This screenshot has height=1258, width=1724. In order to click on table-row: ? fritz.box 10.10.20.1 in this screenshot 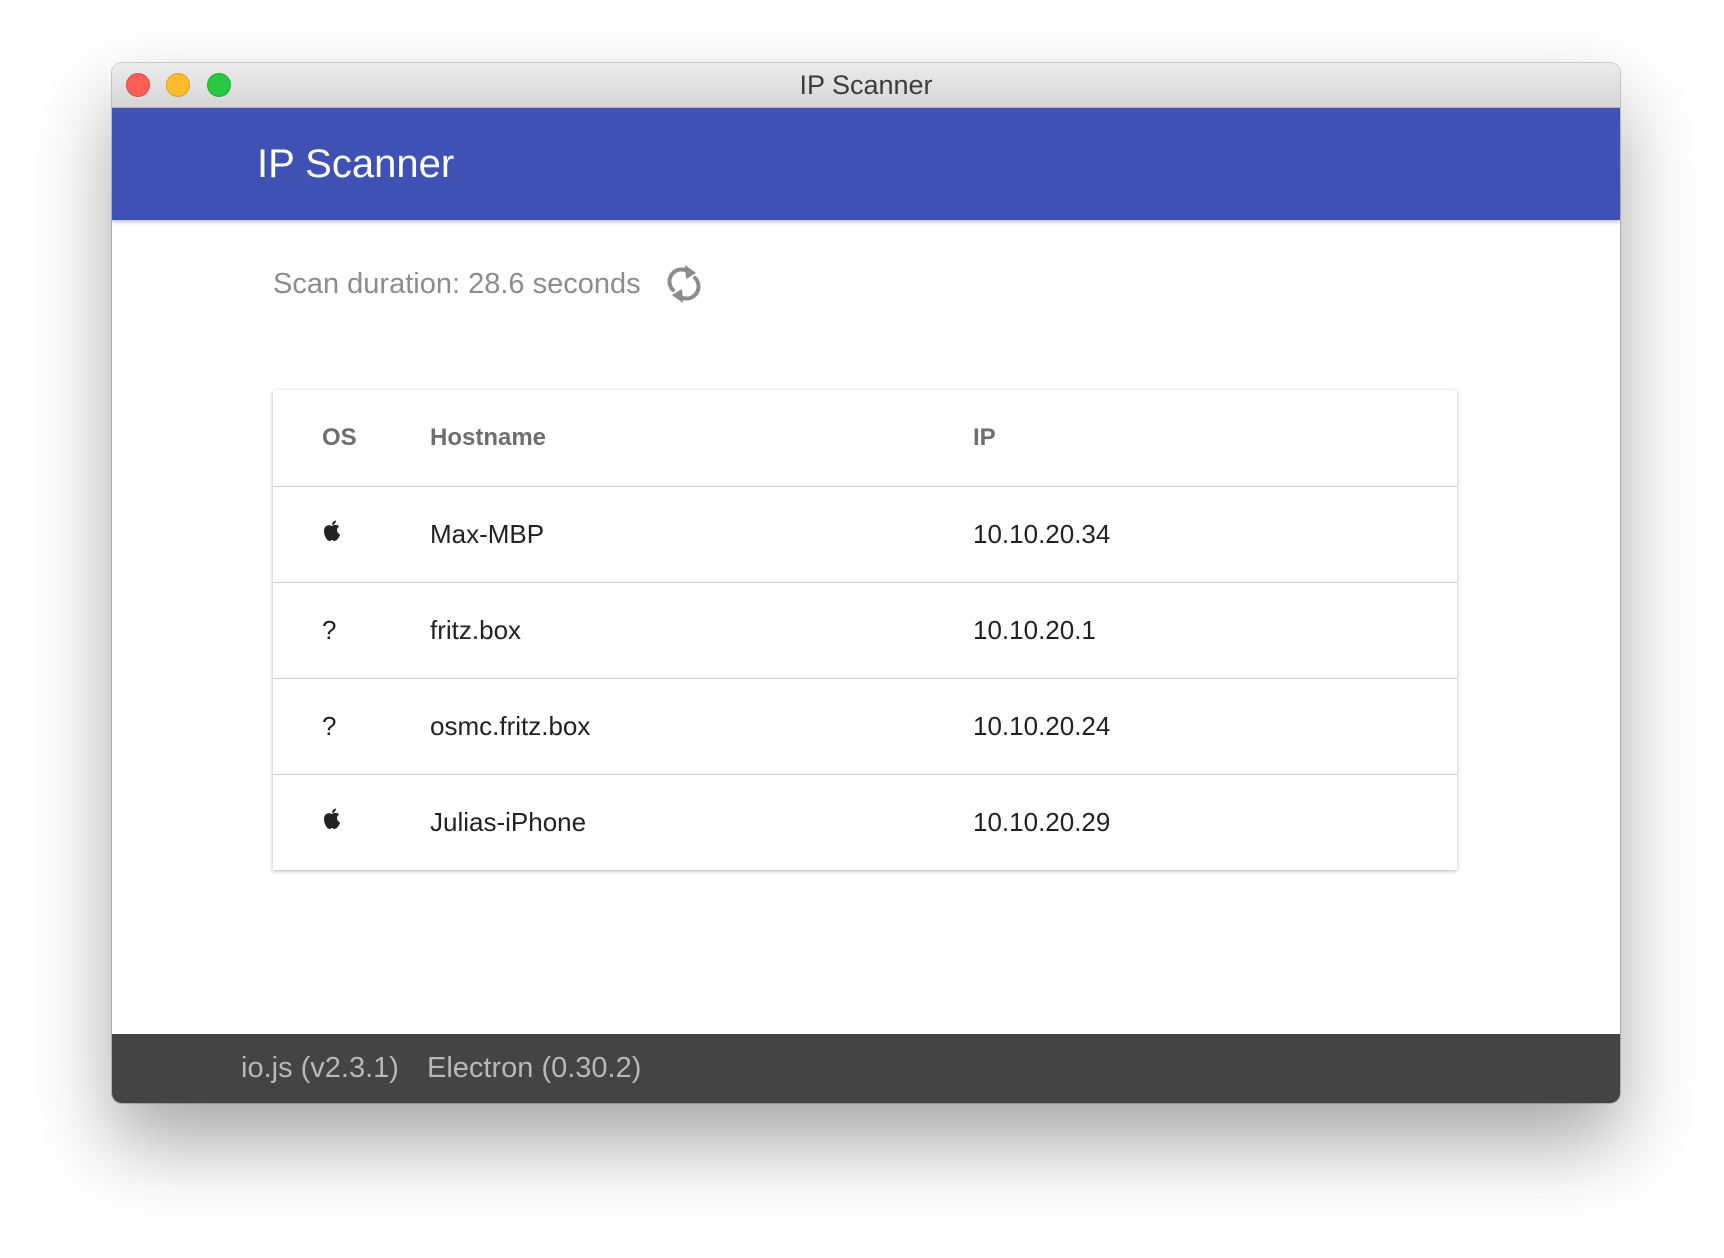, I will do `click(865, 630)`.